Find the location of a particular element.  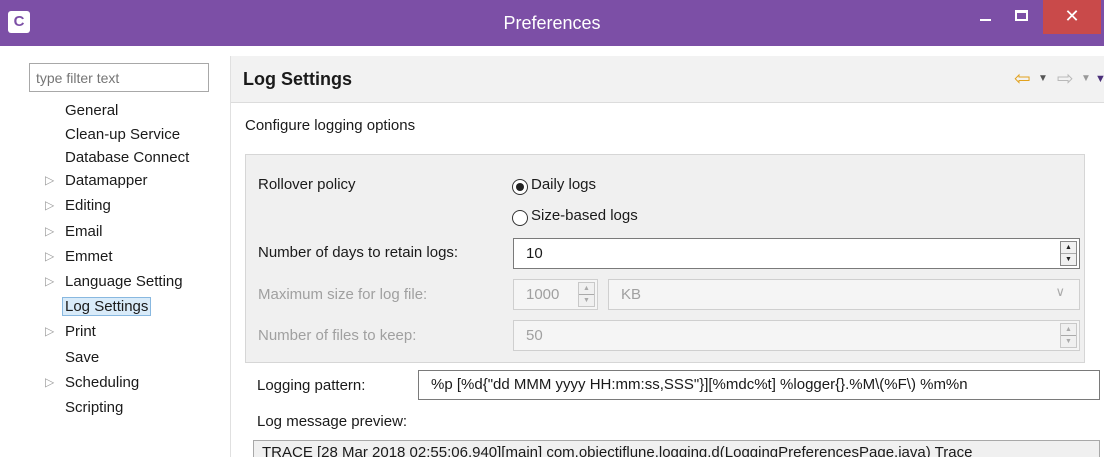

tree-item-print: ▷ Print is located at coordinates (135, 331).